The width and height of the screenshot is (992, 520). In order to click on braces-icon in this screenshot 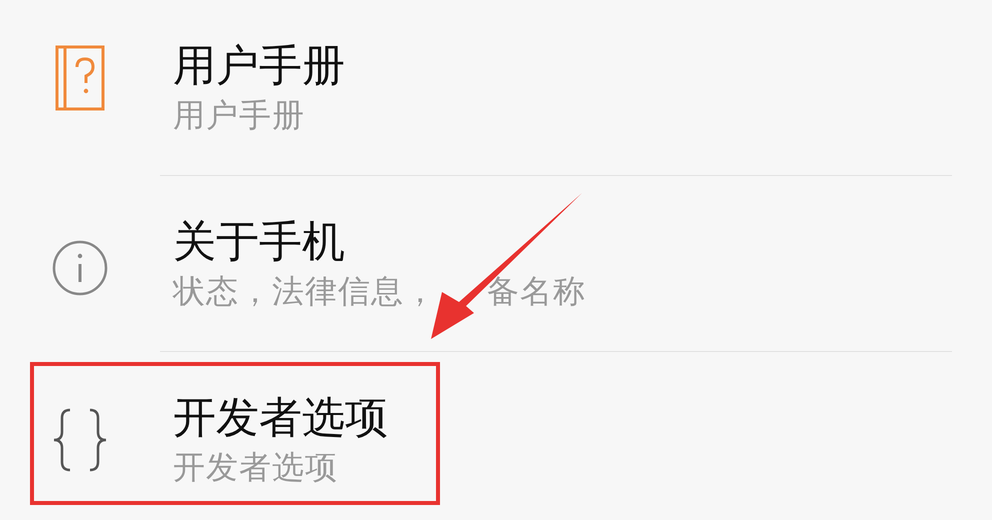, I will do `click(80, 440)`.